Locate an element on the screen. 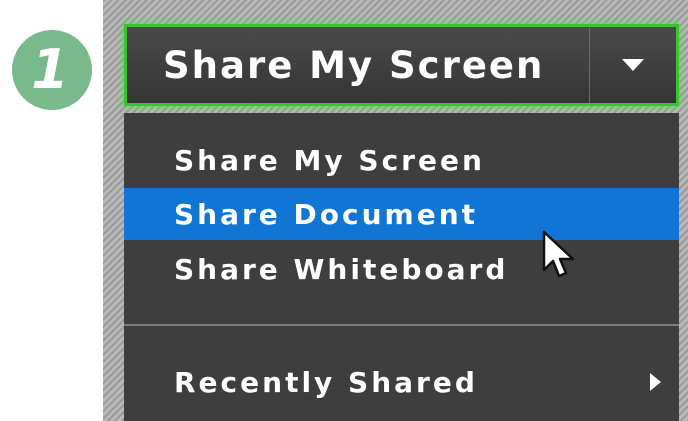 The height and width of the screenshot is (421, 688). menu-item-share-whiteboard: Share Whiteboard is located at coordinates (401, 269).